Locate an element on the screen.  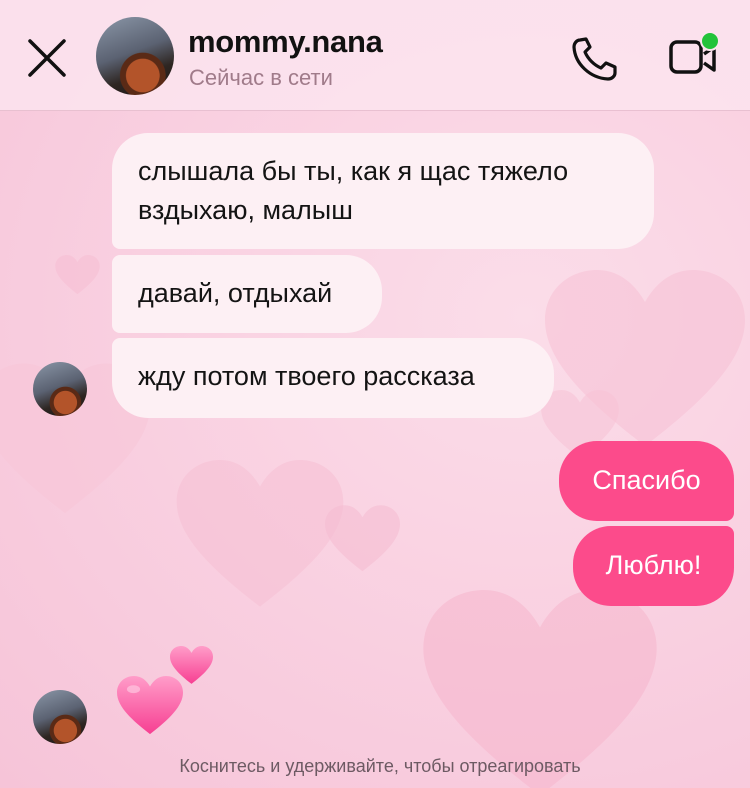
online-status: Сейчас в сети is located at coordinates (261, 77).